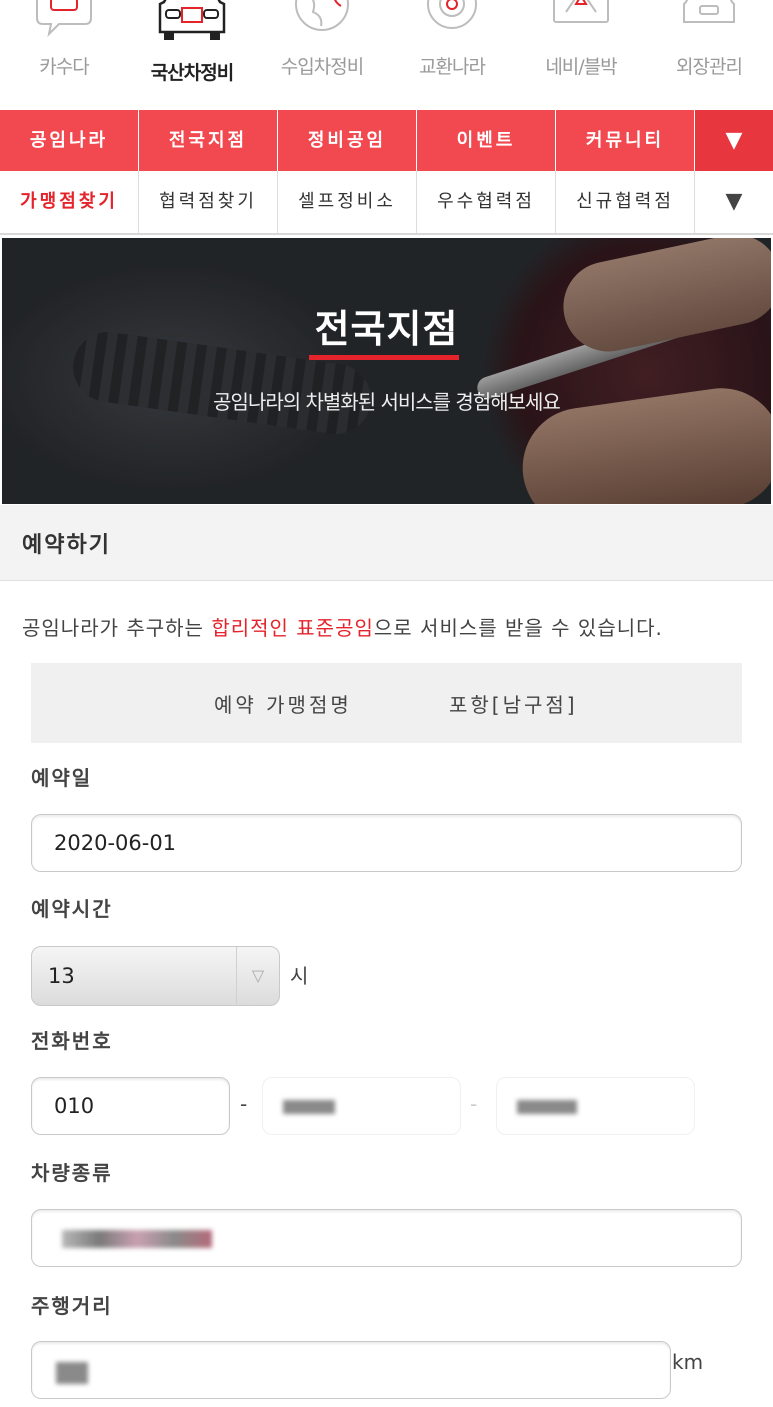  I want to click on main-nav-item: 커뮤니티, so click(625, 140).